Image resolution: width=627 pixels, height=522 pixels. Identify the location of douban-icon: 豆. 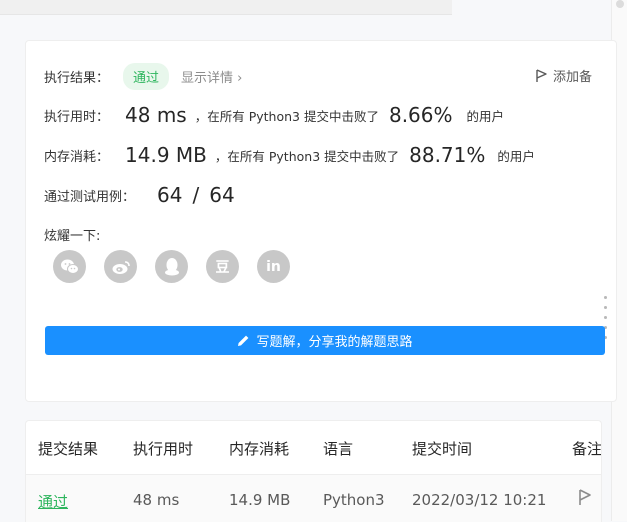
(222, 266).